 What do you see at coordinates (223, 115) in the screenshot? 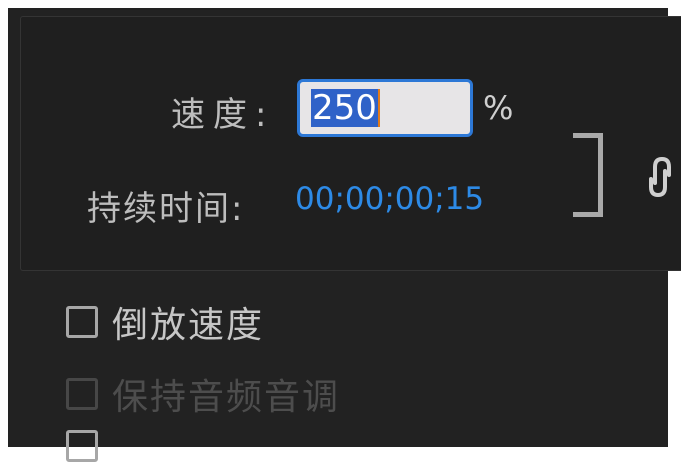
I see `speed-label: 速度:` at bounding box center [223, 115].